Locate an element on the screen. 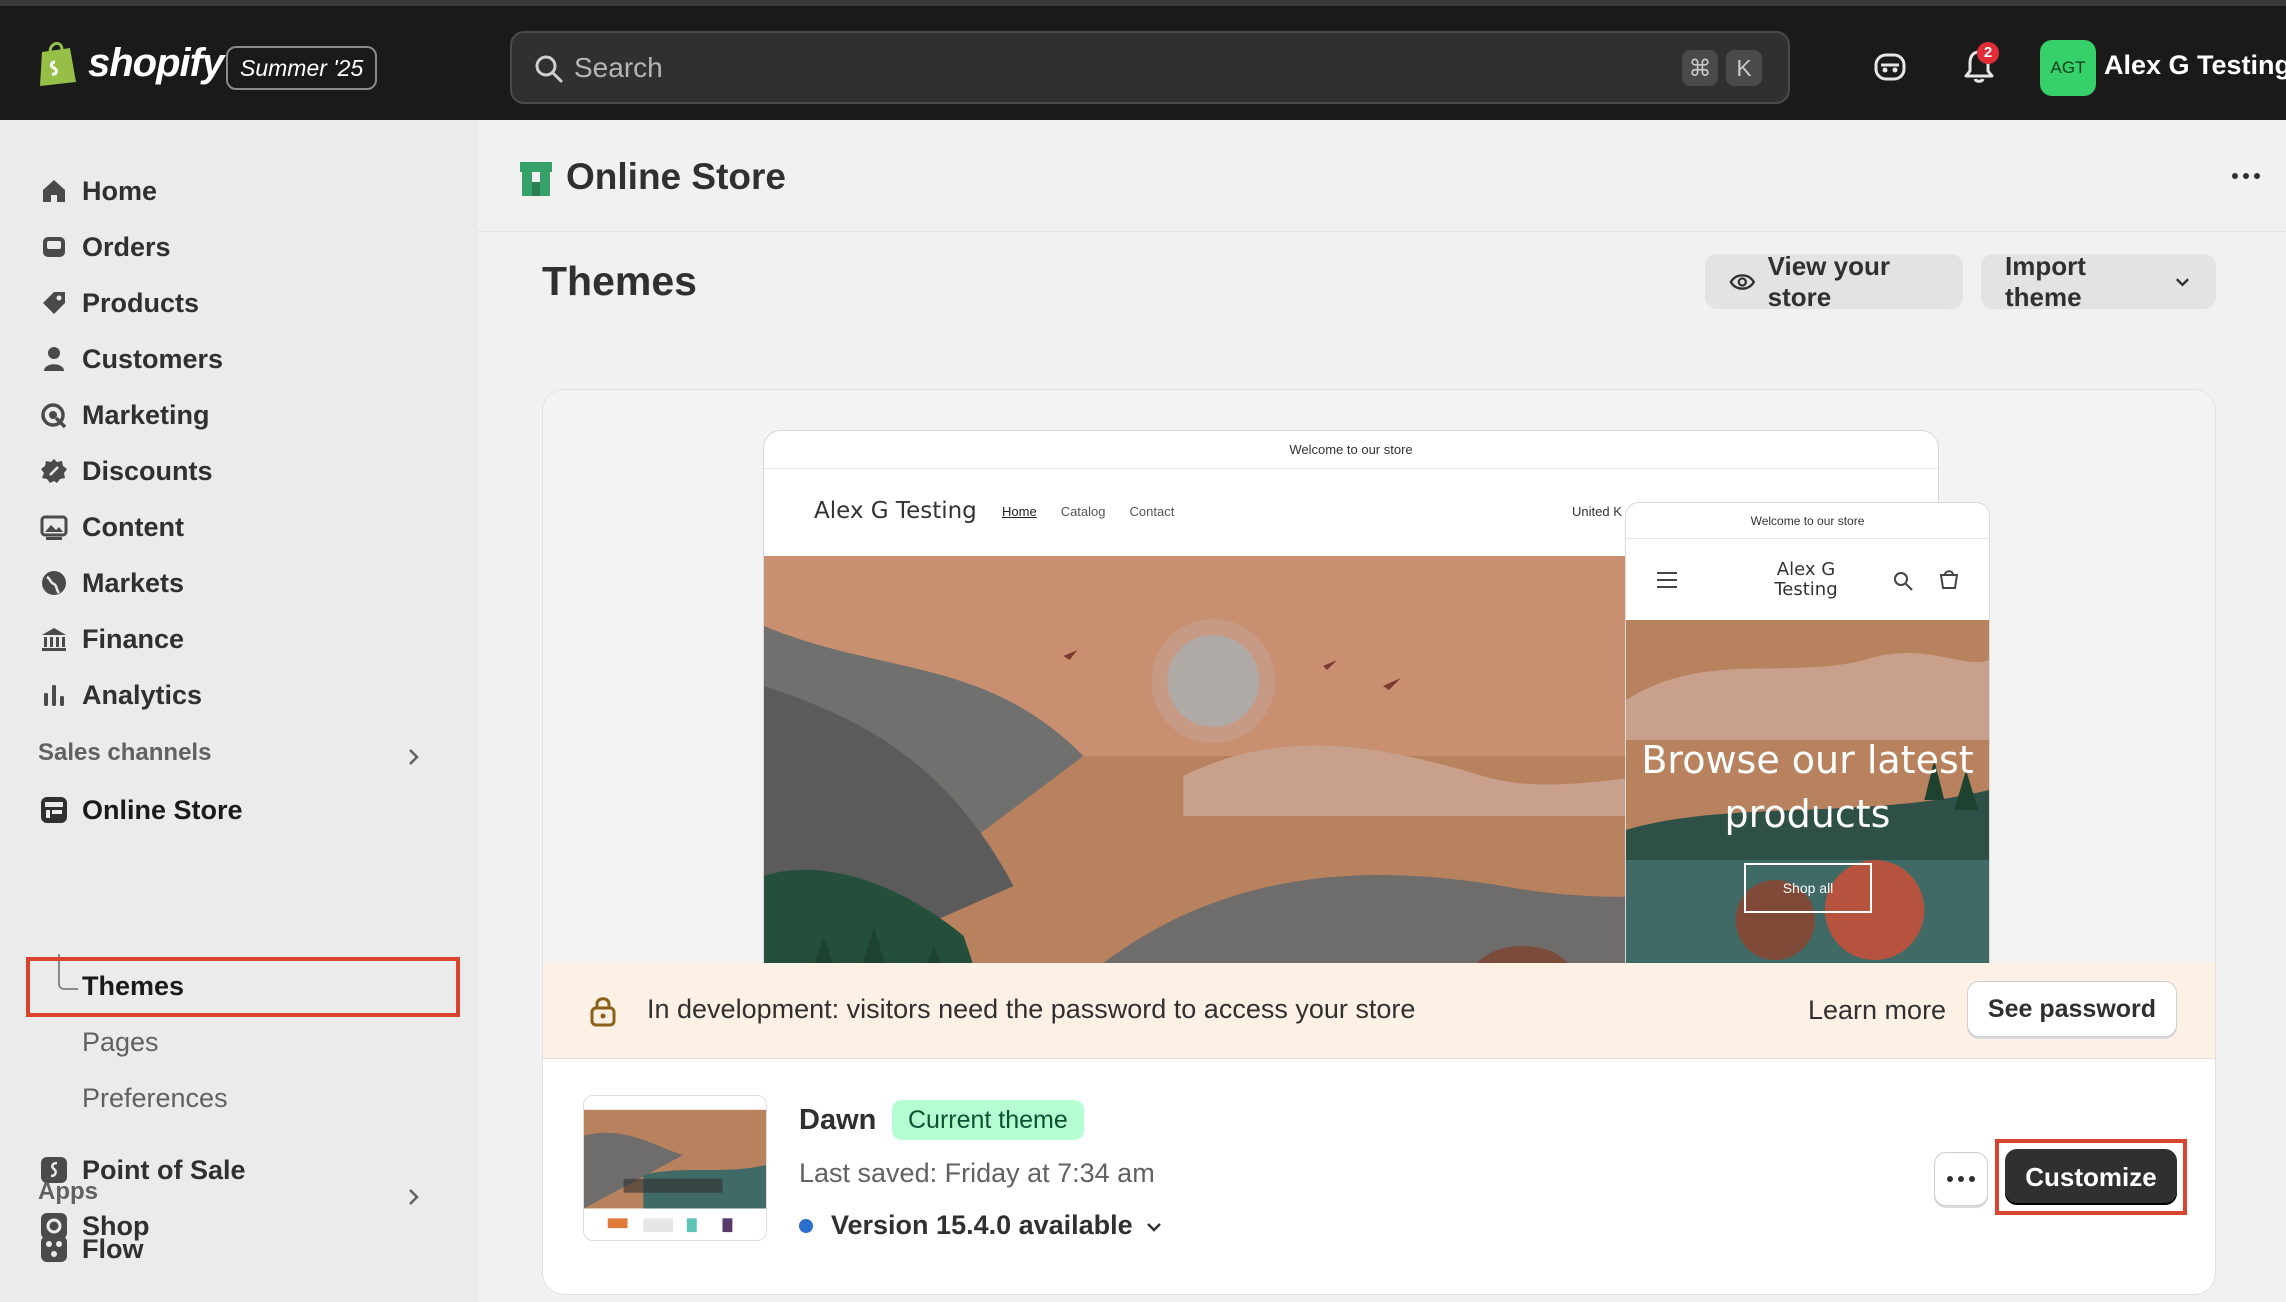 Image resolution: width=2286 pixels, height=1302 pixels. sidebar-item-home: Home is located at coordinates (241, 191).